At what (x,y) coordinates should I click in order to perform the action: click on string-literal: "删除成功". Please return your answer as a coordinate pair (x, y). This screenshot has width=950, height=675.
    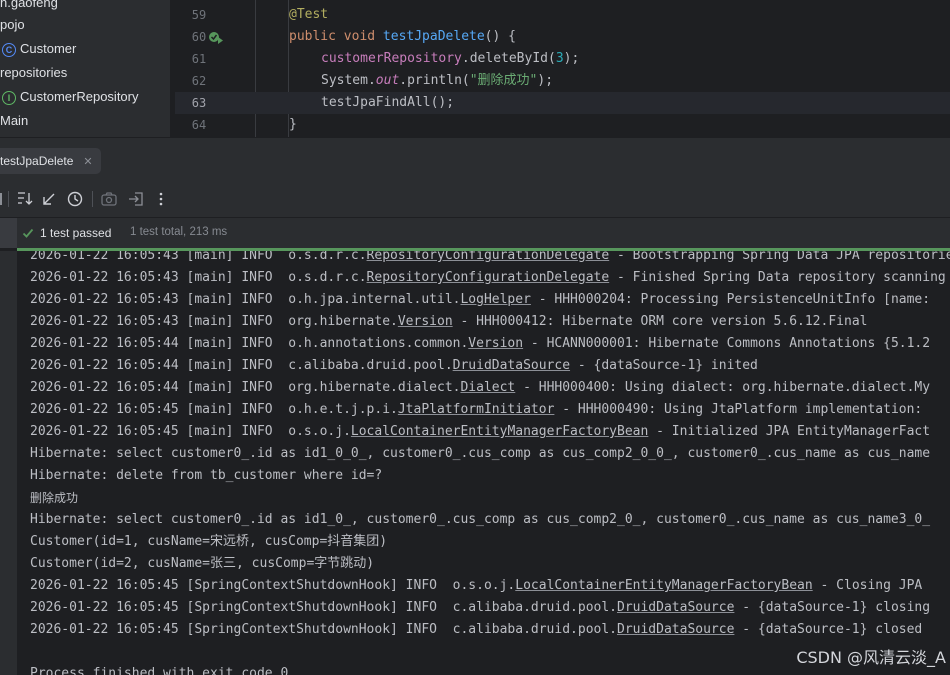
    Looking at the image, I should click on (503, 80).